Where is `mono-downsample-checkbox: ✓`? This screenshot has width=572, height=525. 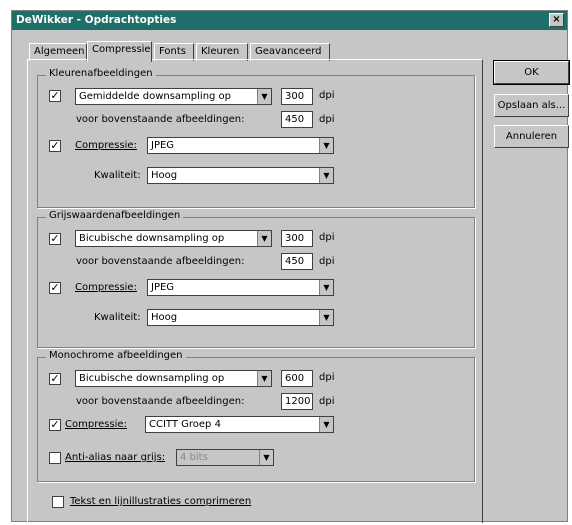
mono-downsample-checkbox: ✓ is located at coordinates (55, 379).